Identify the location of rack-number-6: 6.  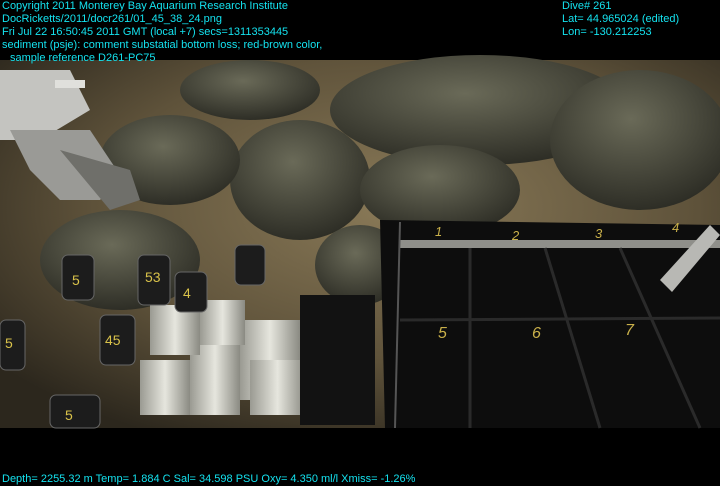
(536, 333).